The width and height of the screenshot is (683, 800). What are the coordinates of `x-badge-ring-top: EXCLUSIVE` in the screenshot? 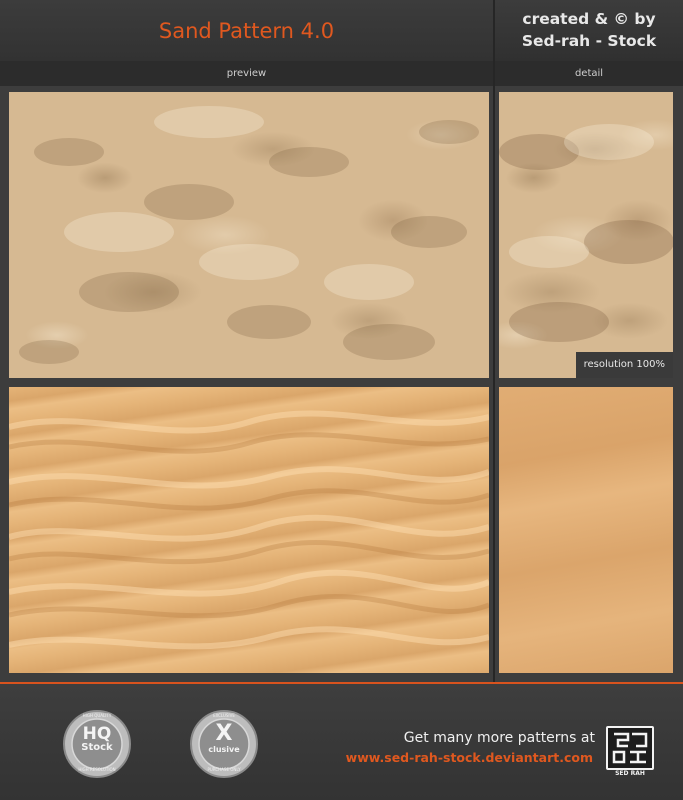 It's located at (224, 715).